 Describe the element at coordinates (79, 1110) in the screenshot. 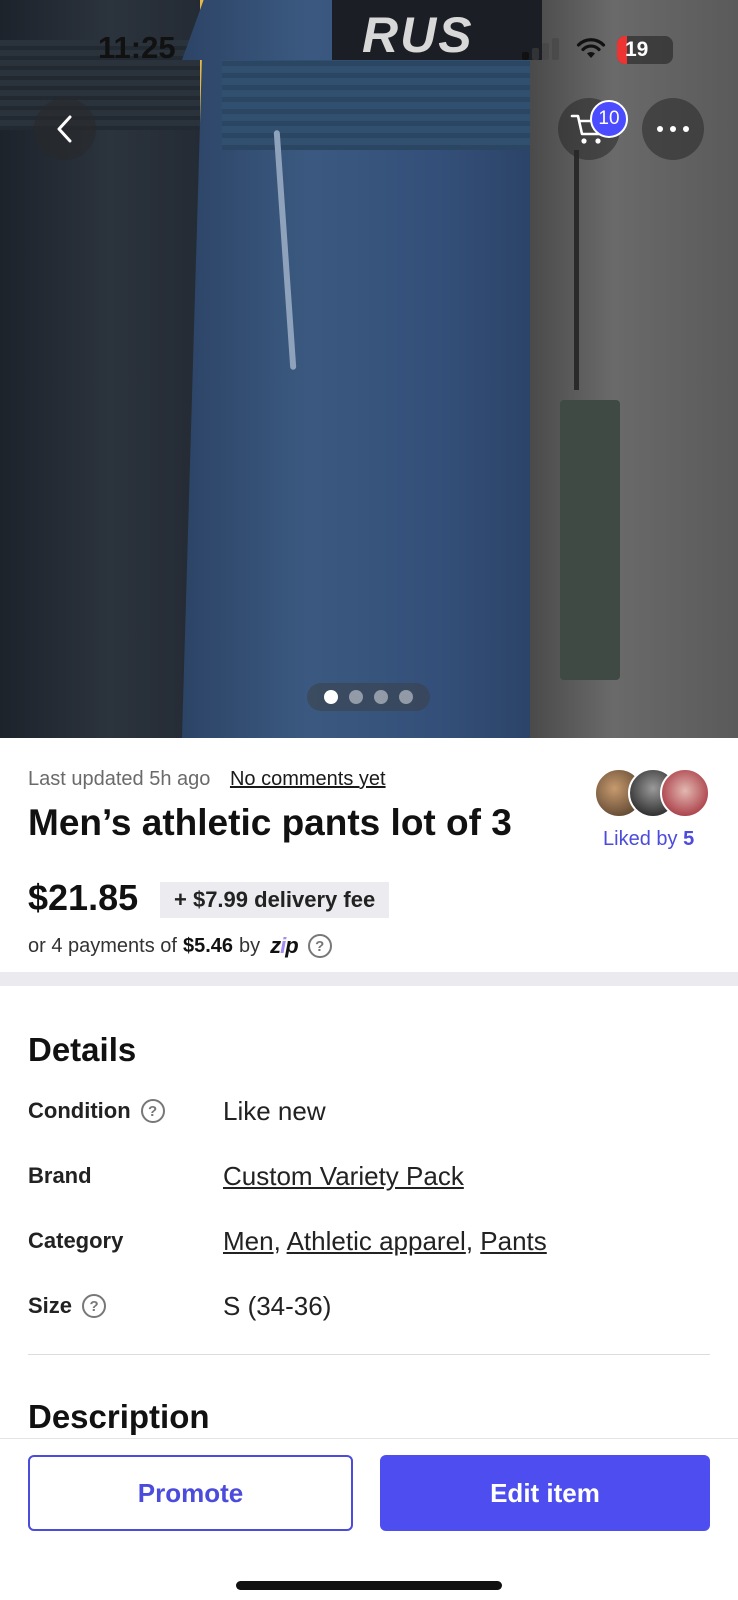

I see `condition-label: Condition` at that location.